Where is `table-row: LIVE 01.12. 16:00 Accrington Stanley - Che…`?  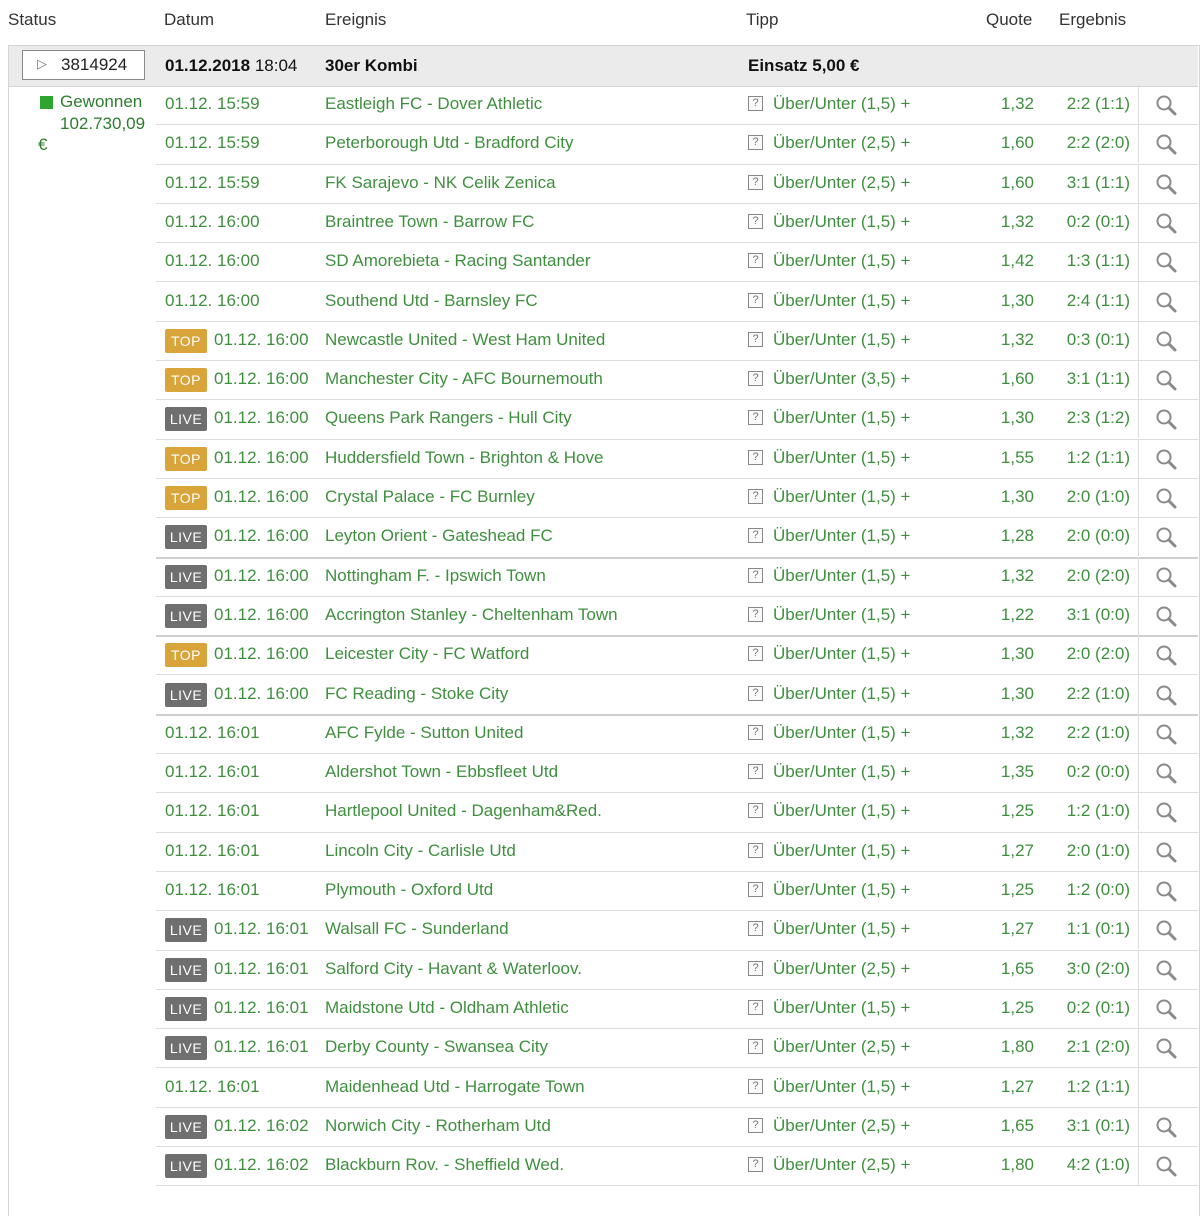 table-row: LIVE 01.12. 16:00 Accrington Stanley - Che… is located at coordinates (677, 616).